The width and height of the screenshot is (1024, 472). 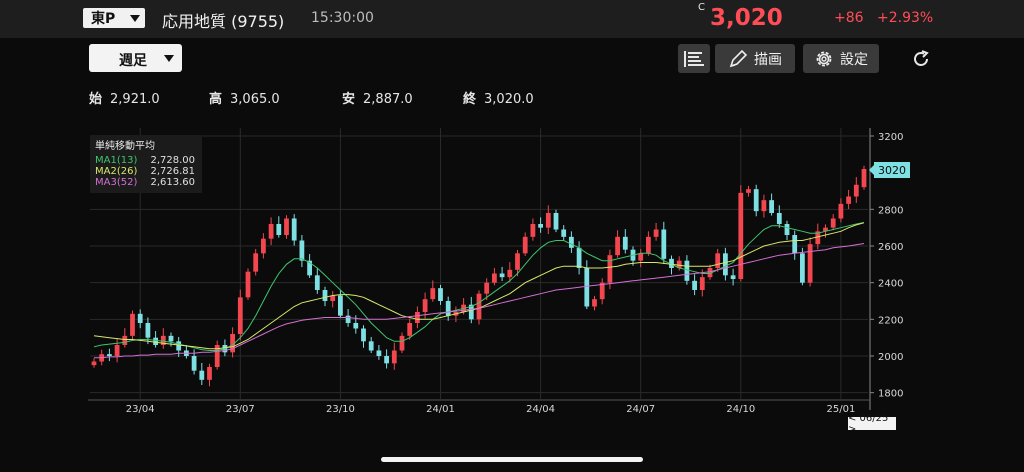 I want to click on market-selector: 東P, so click(x=114, y=18).